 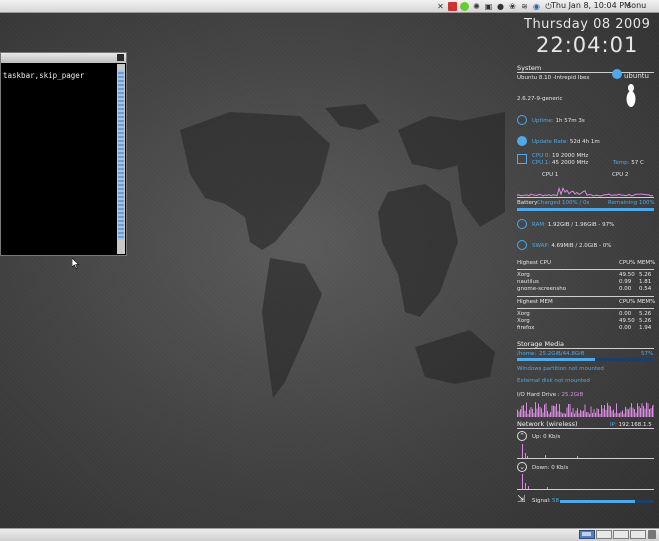 I want to click on trash-icon, so click(x=652, y=534).